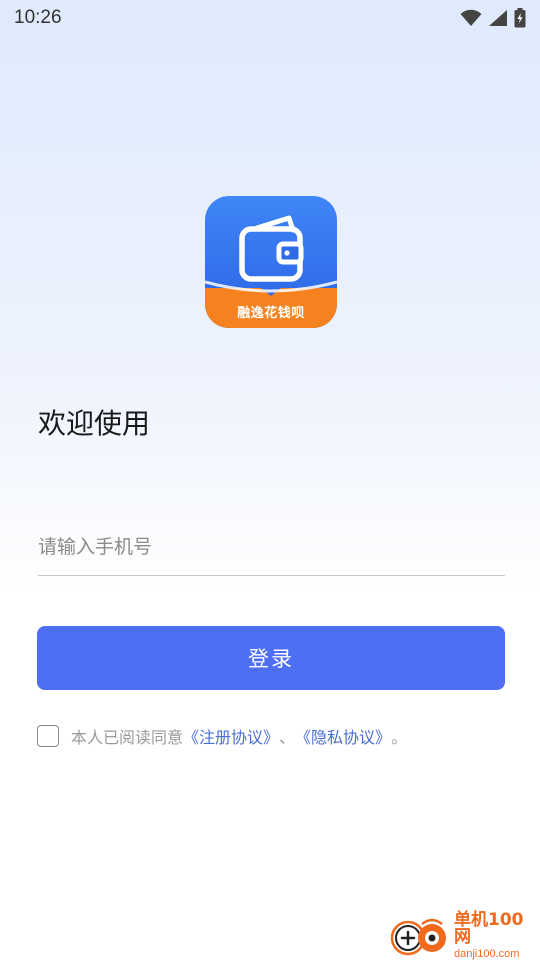  What do you see at coordinates (399, 737) in the screenshot?
I see `agreement-suffix: 。` at bounding box center [399, 737].